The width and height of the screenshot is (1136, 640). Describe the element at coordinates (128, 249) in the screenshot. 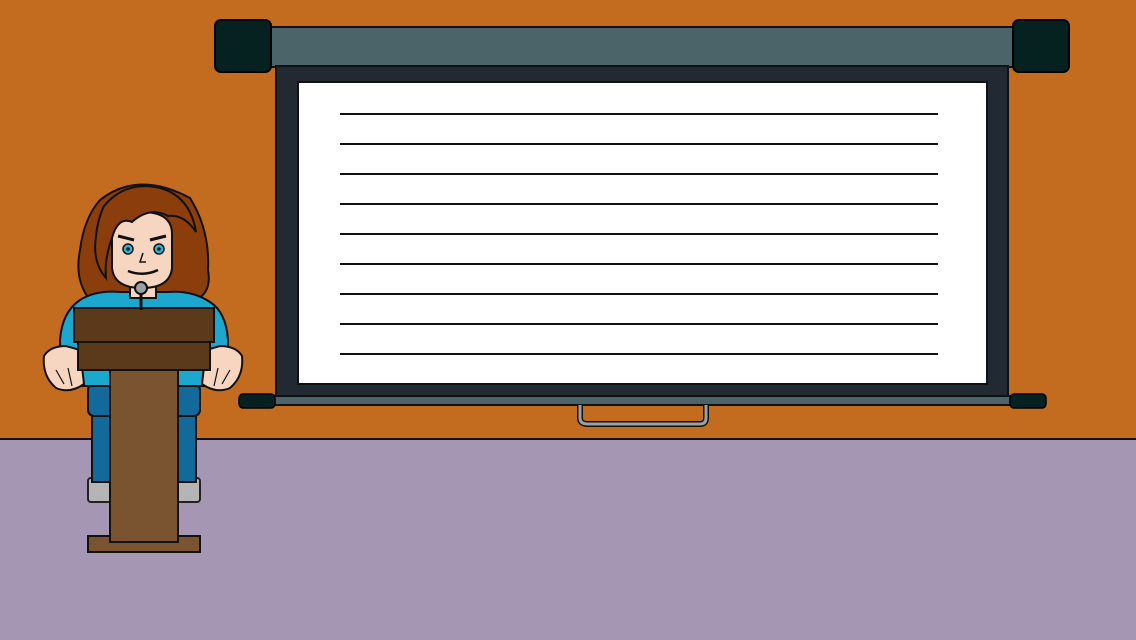

I see `presenter-pupil-left` at that location.